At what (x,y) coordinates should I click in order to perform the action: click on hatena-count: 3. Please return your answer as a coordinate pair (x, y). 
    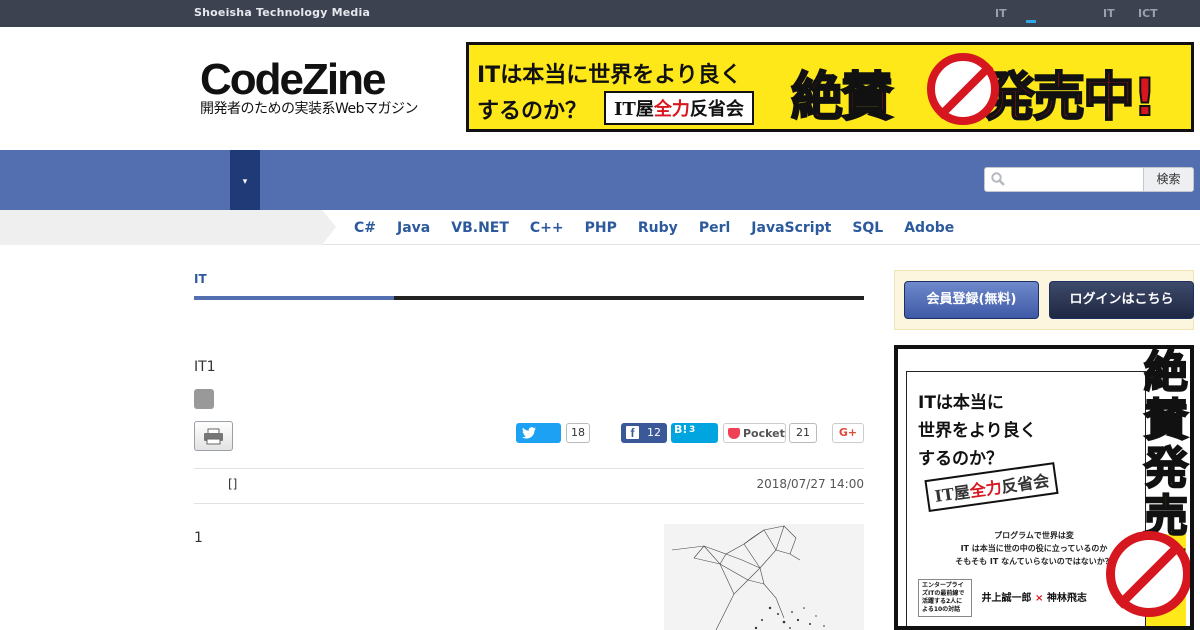
    Looking at the image, I should click on (692, 430).